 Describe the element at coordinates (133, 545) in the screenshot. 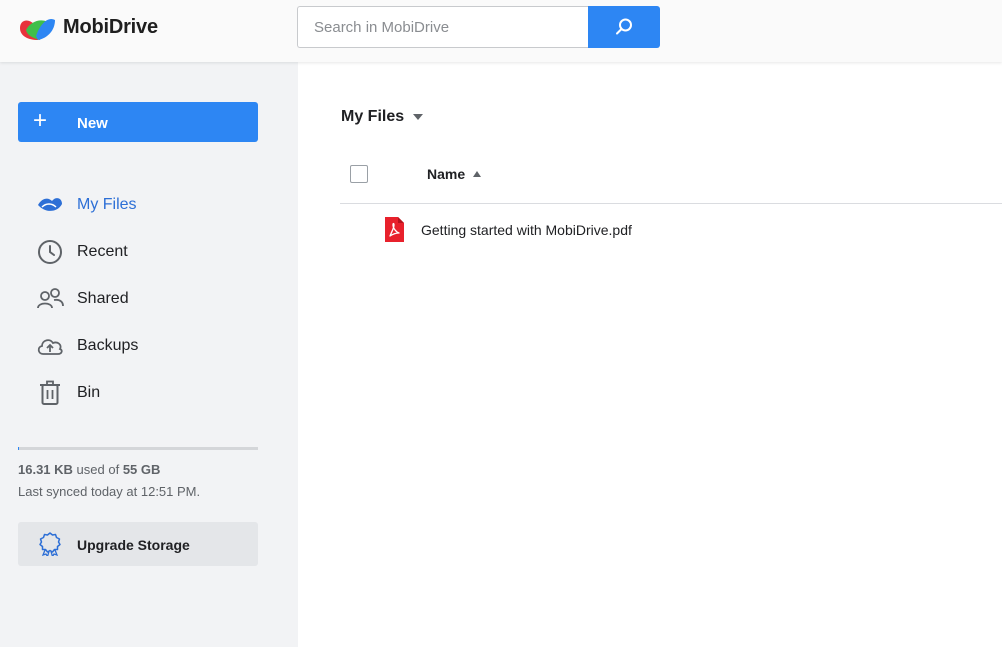

I see `upgrade-storage-label: Upgrade Storage` at that location.